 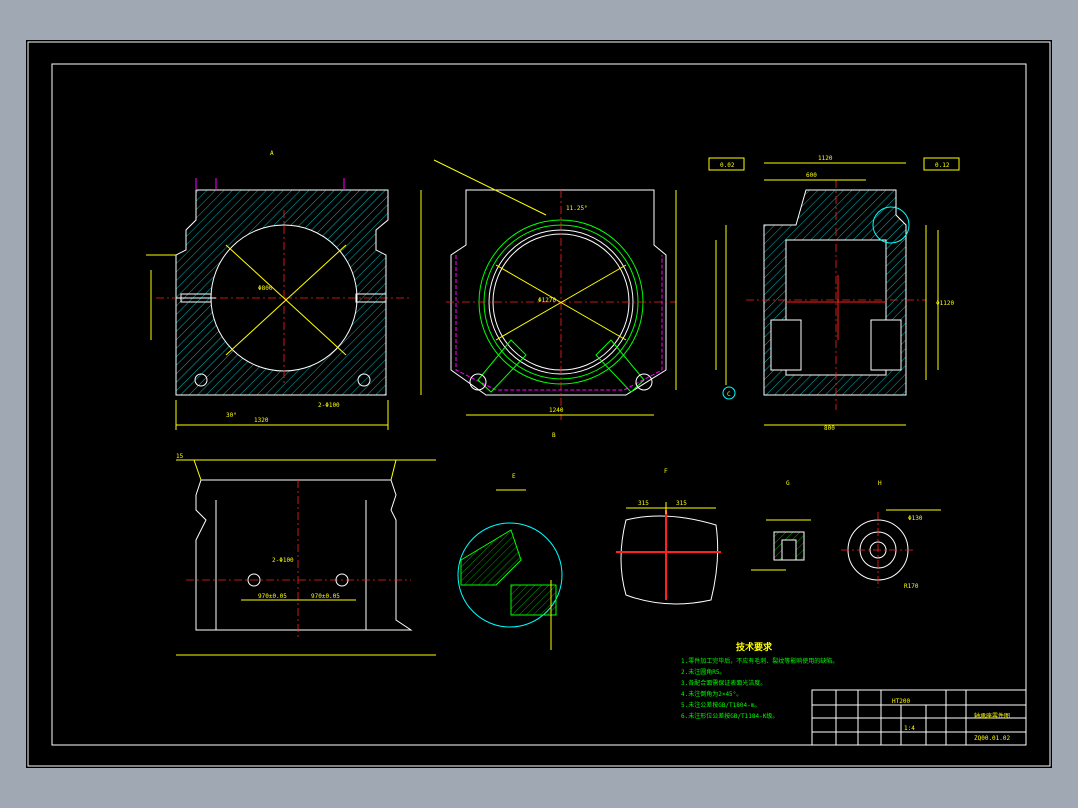 I want to click on detail-h-dim-1: Φ130, so click(x=915, y=518).